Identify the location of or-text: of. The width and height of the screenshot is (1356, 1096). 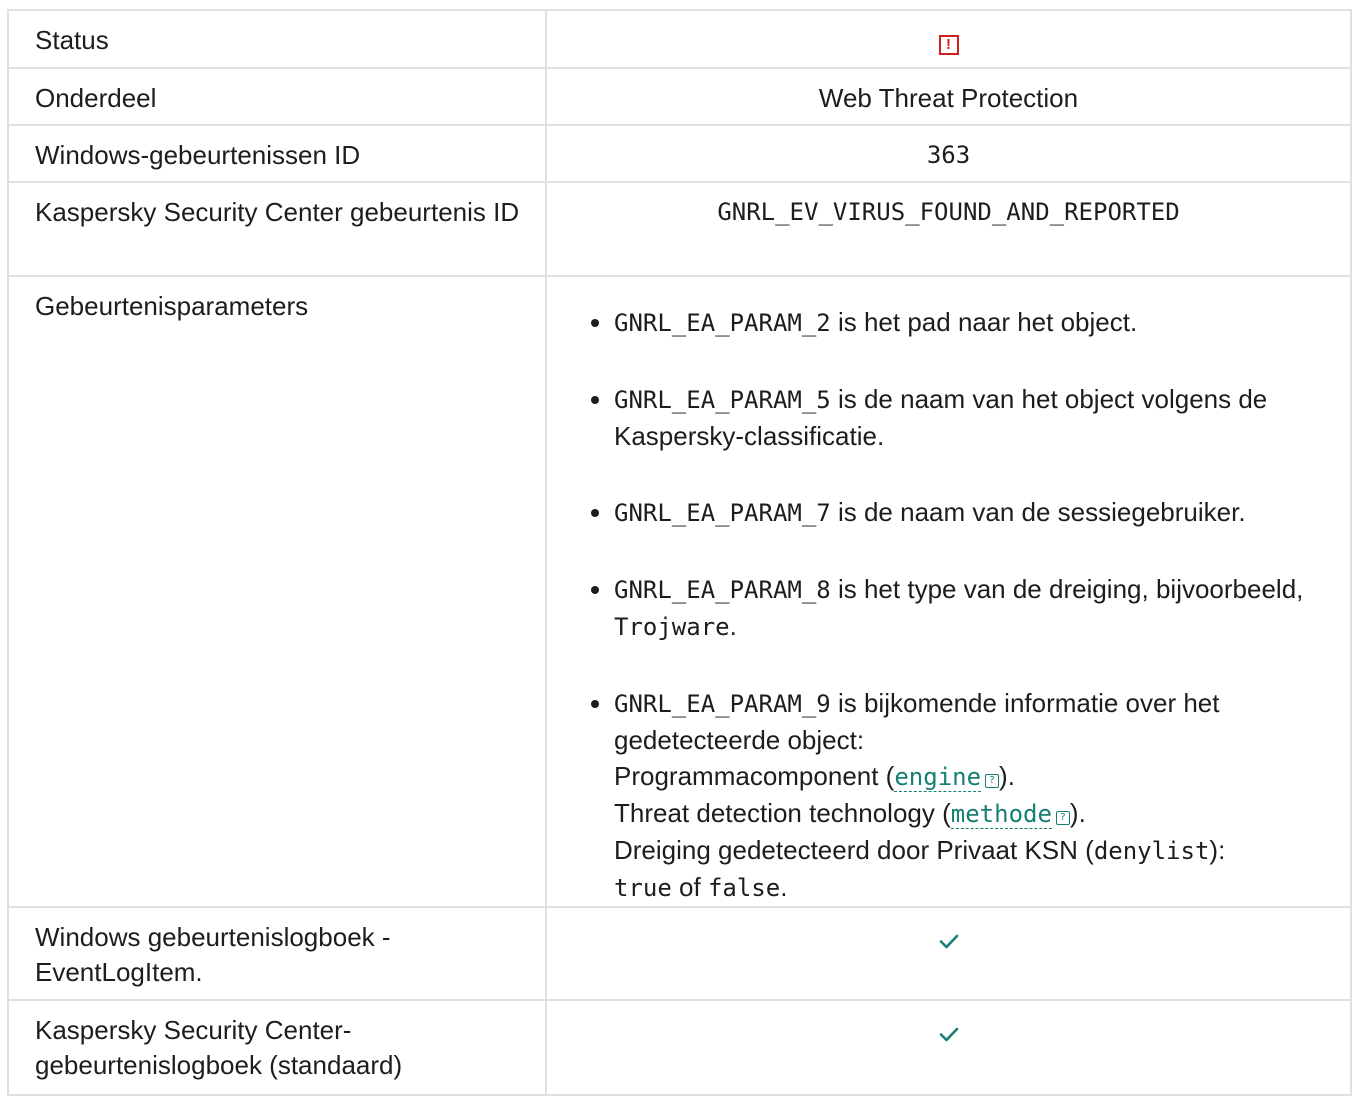
(689, 887).